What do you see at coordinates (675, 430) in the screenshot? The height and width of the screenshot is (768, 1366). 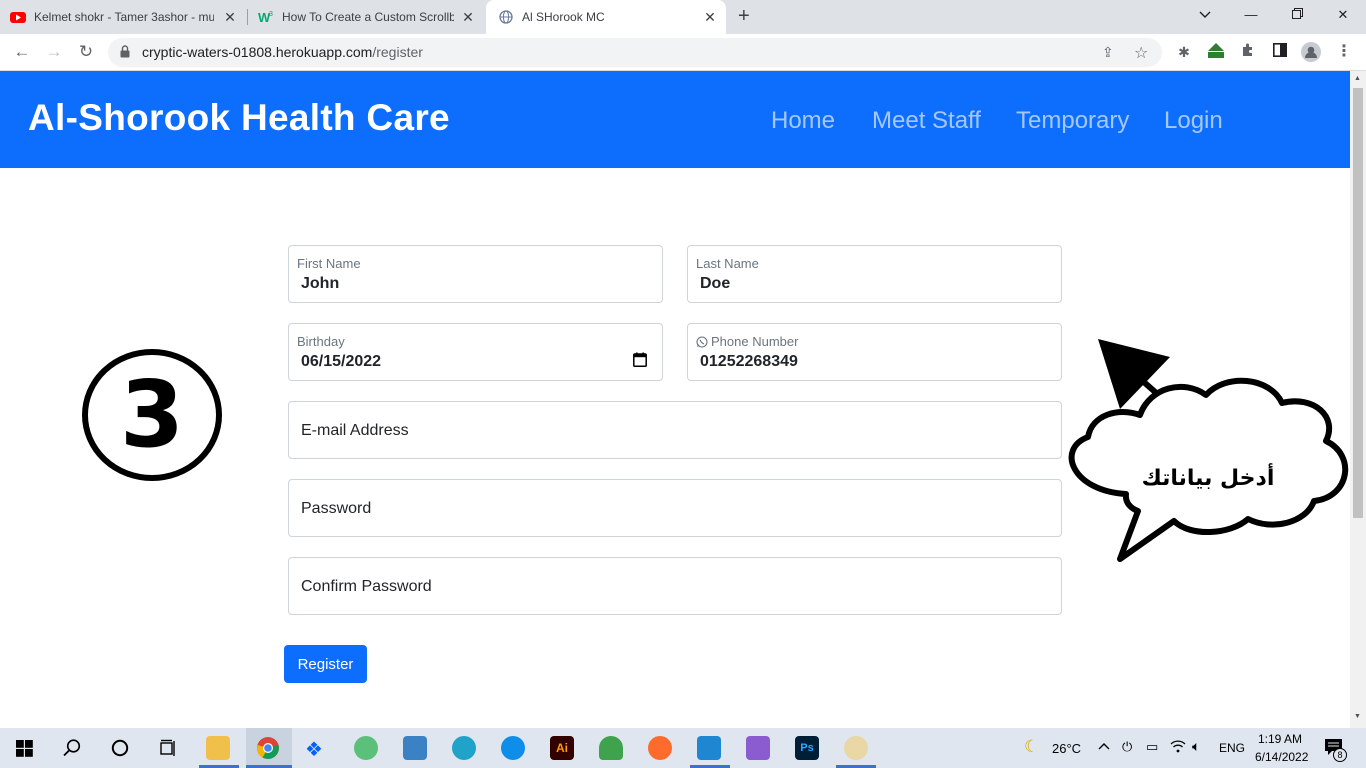 I see `email-field: E-mail Address` at bounding box center [675, 430].